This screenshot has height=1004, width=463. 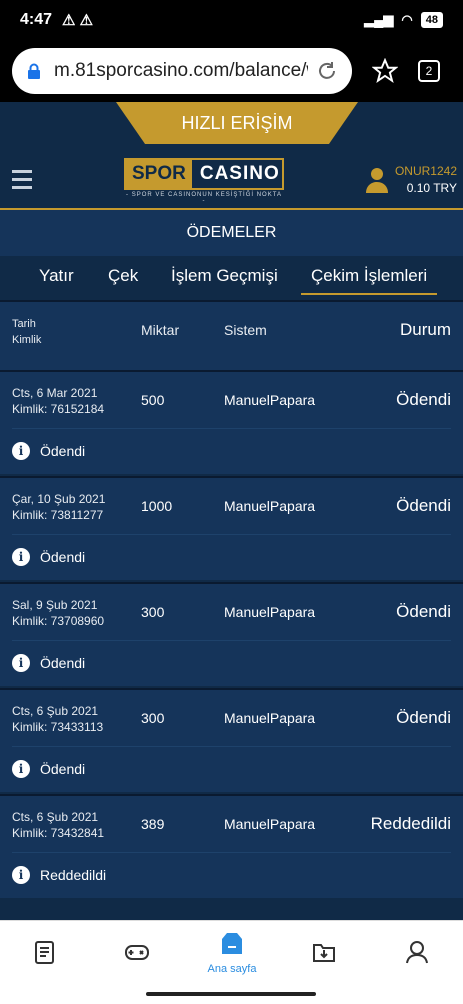 I want to click on url-text: m.81sporcasino.com/balance/w, so click(x=181, y=70).